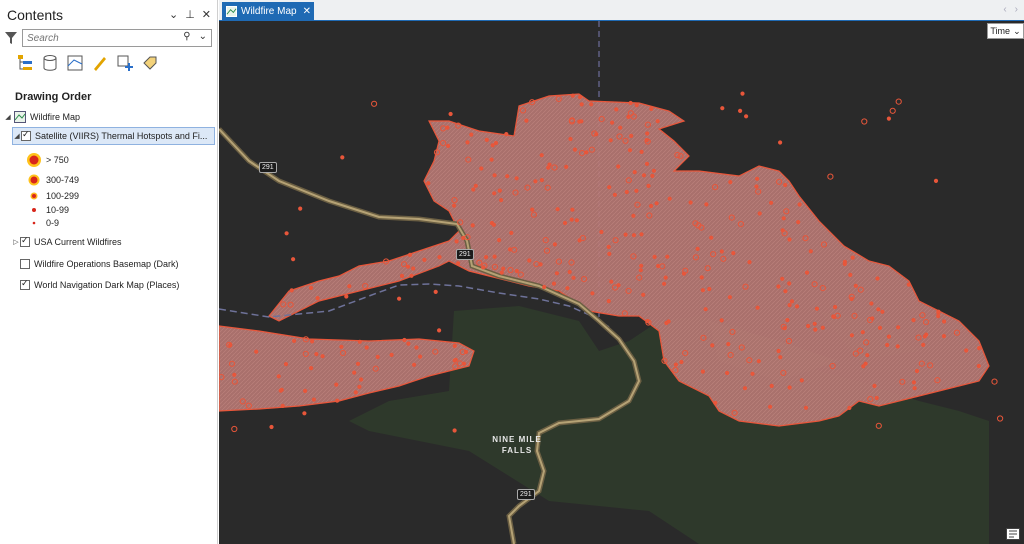  Describe the element at coordinates (42, 117) in the screenshot. I see `map-node: ◢ Wildfire Map` at that location.